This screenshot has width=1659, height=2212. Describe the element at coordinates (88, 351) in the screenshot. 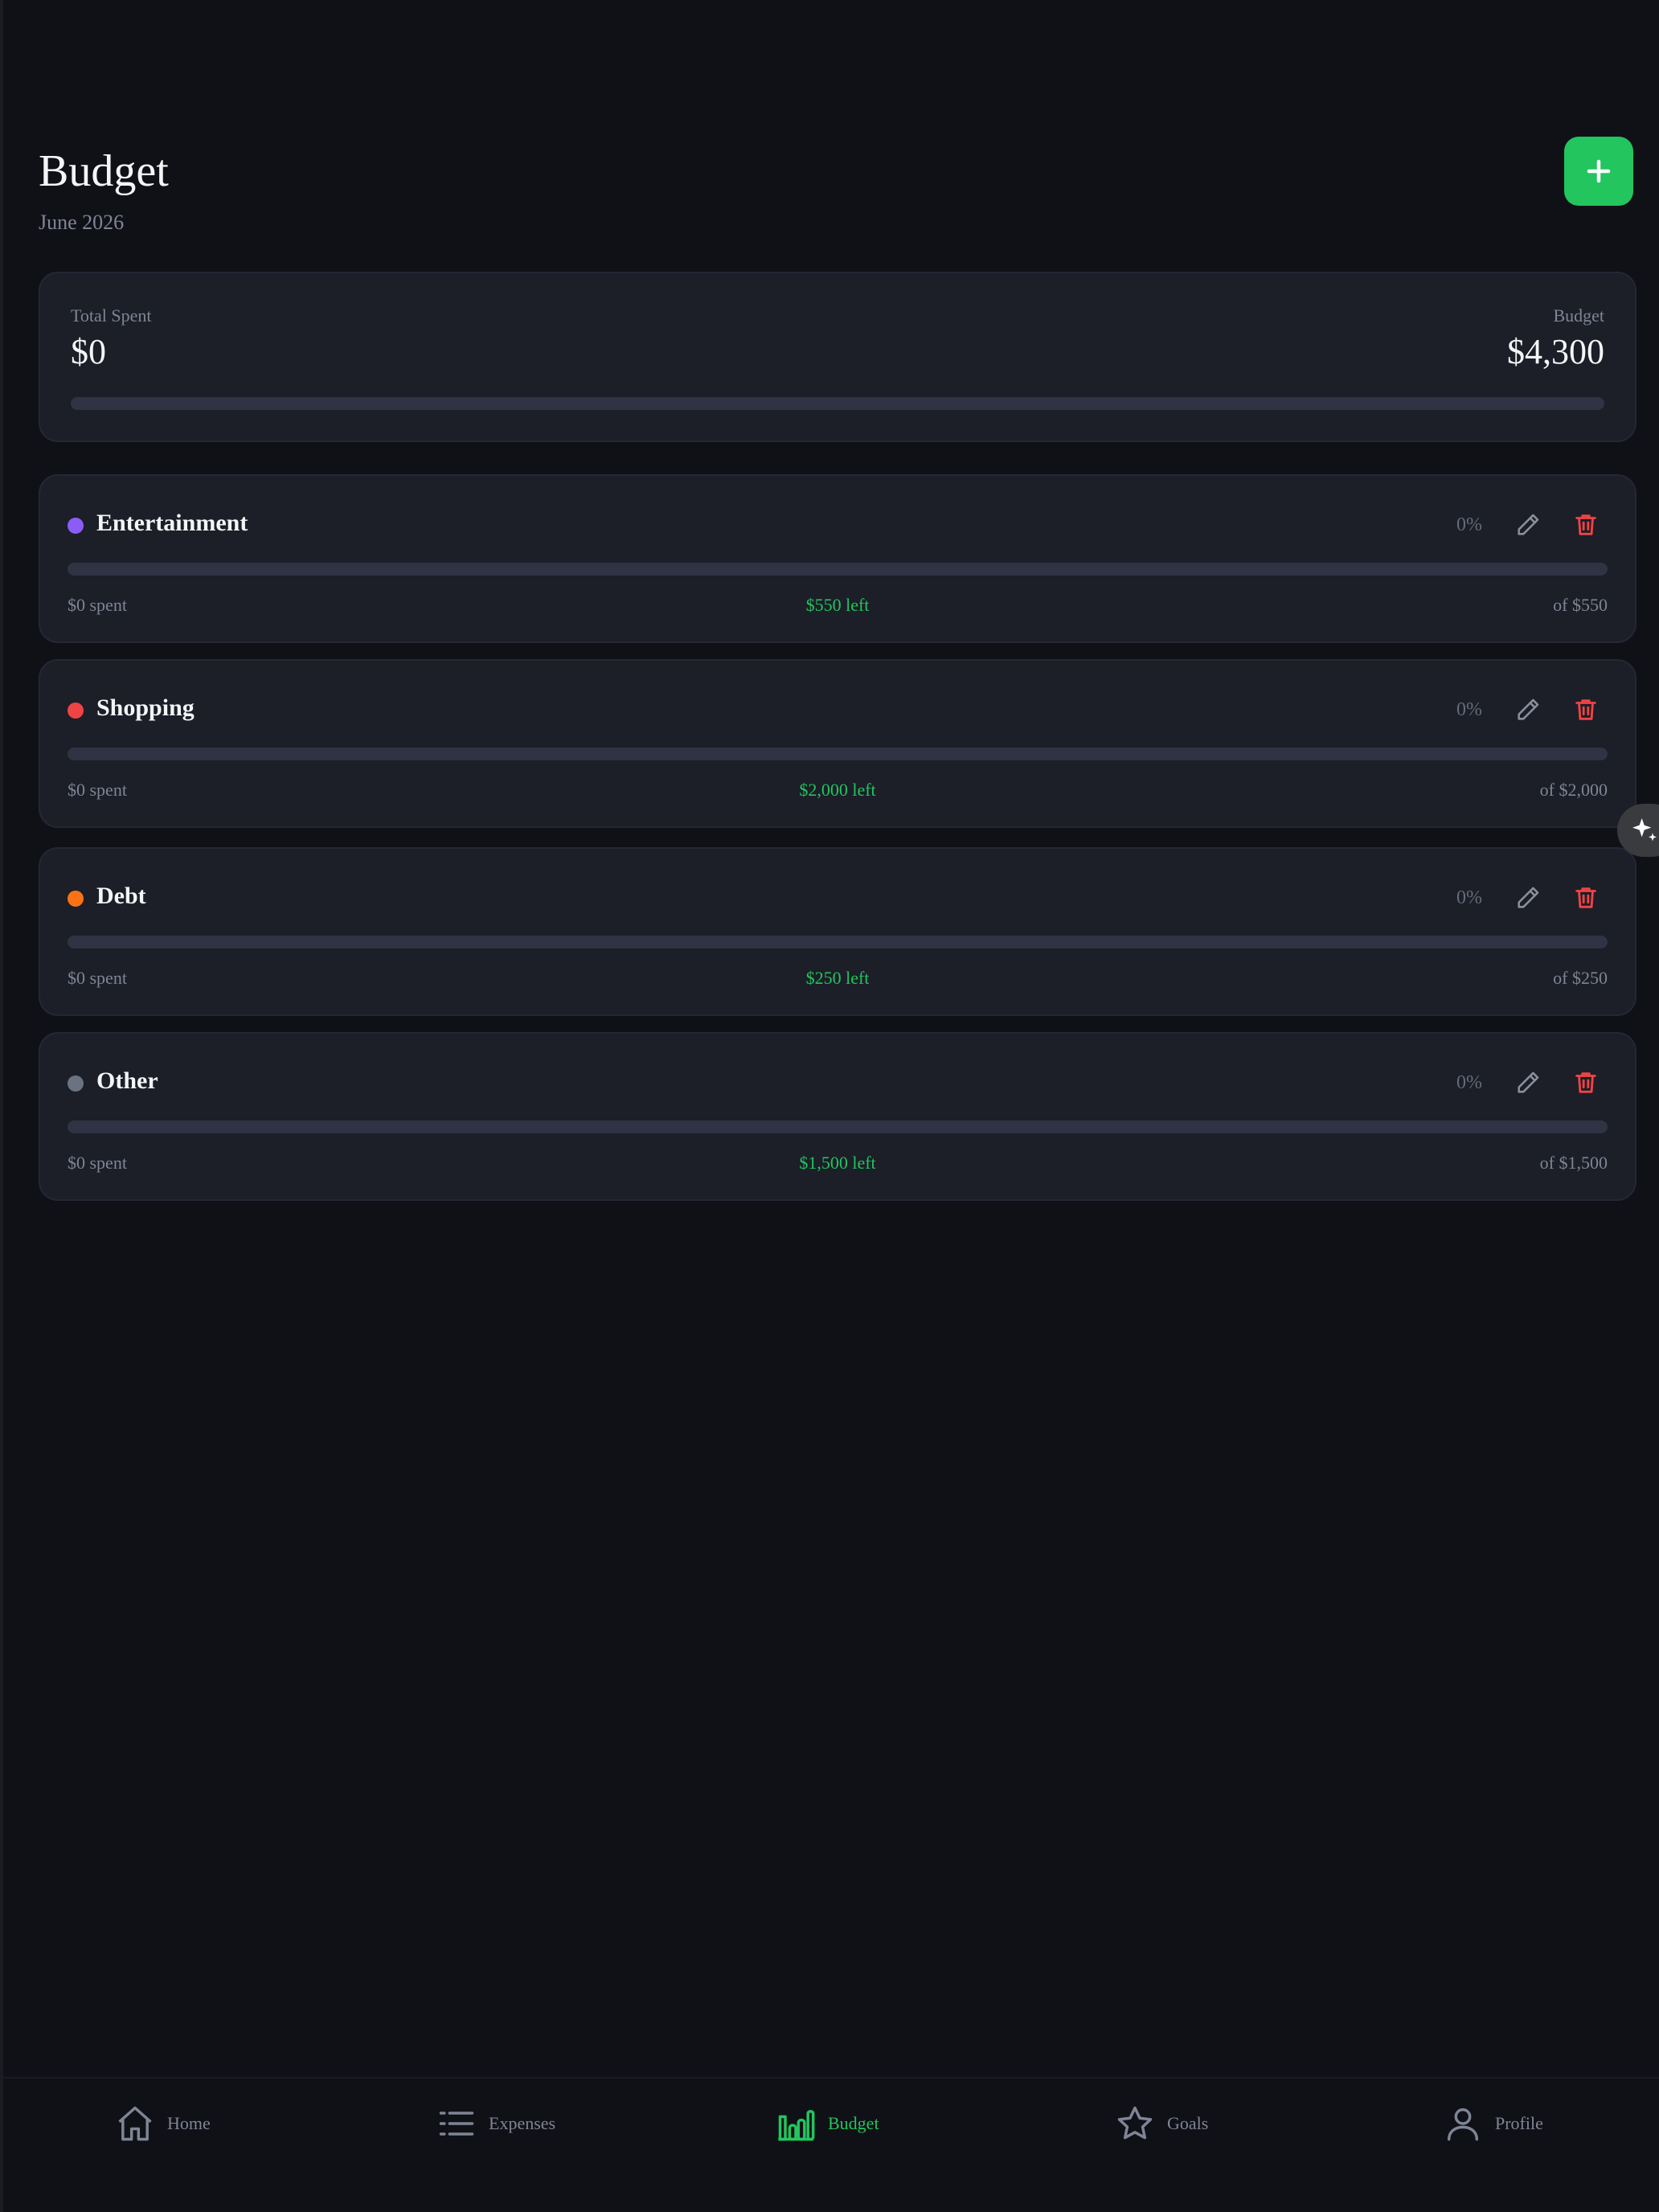

I see `total-spent-value: $0` at that location.